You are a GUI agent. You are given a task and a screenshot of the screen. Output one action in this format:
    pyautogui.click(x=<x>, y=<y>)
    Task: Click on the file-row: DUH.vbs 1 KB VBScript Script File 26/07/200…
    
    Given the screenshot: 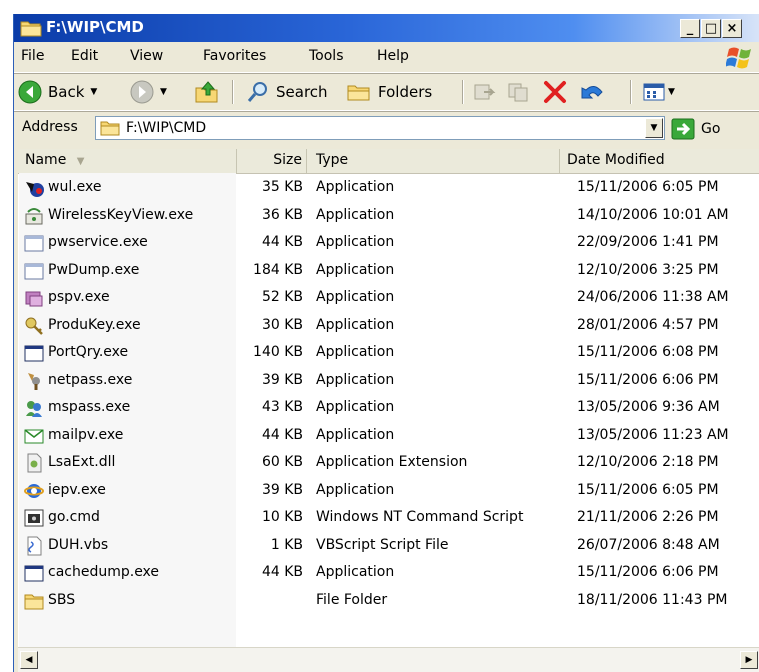 What is the action you would take?
    pyautogui.click(x=388, y=547)
    